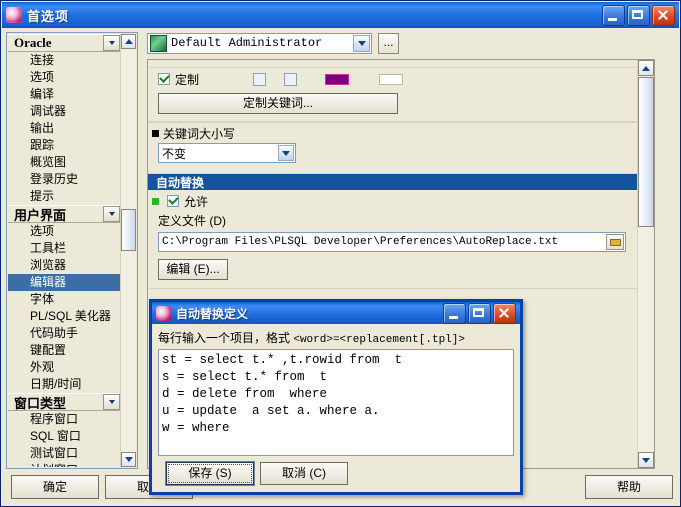  What do you see at coordinates (65, 333) in the screenshot?
I see `sidebar-item-code-assistant: 代码助手` at bounding box center [65, 333].